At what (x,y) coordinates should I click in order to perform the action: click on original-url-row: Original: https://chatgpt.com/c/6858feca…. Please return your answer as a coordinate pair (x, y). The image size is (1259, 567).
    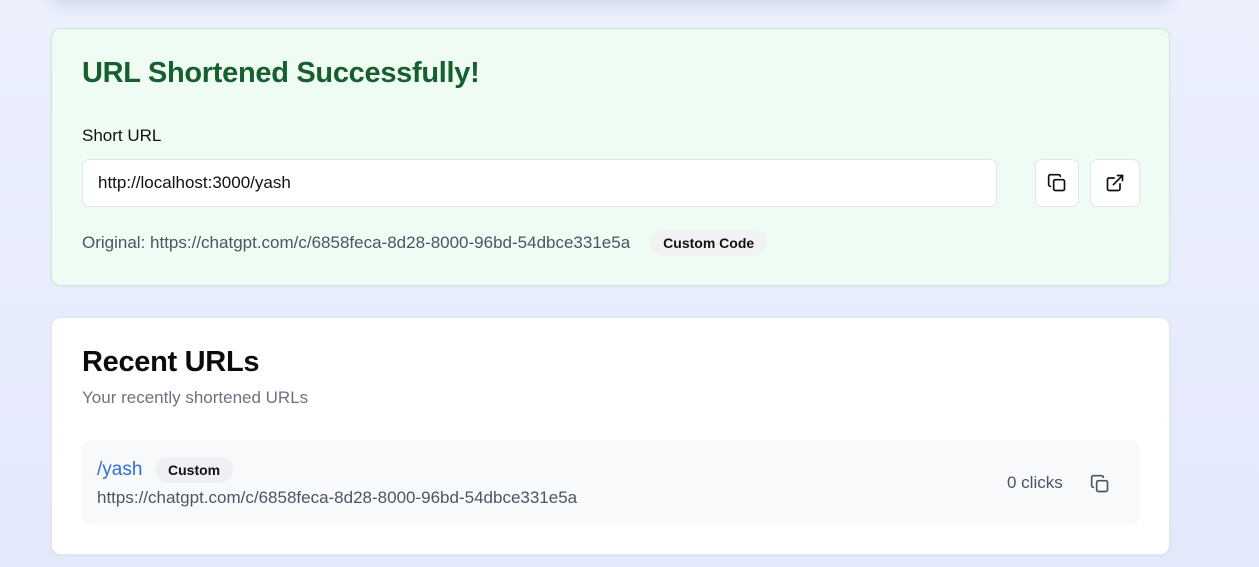
    Looking at the image, I should click on (425, 243).